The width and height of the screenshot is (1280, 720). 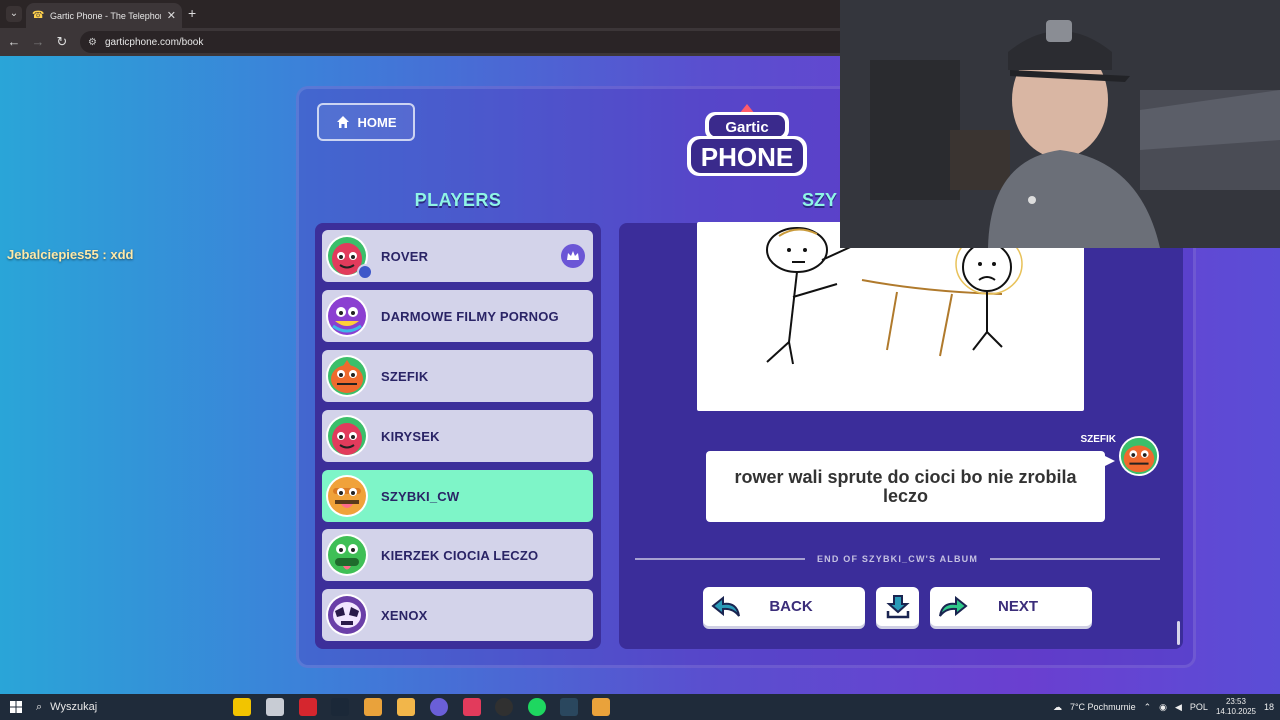 What do you see at coordinates (894, 296) in the screenshot?
I see `stick-figure-drawing` at bounding box center [894, 296].